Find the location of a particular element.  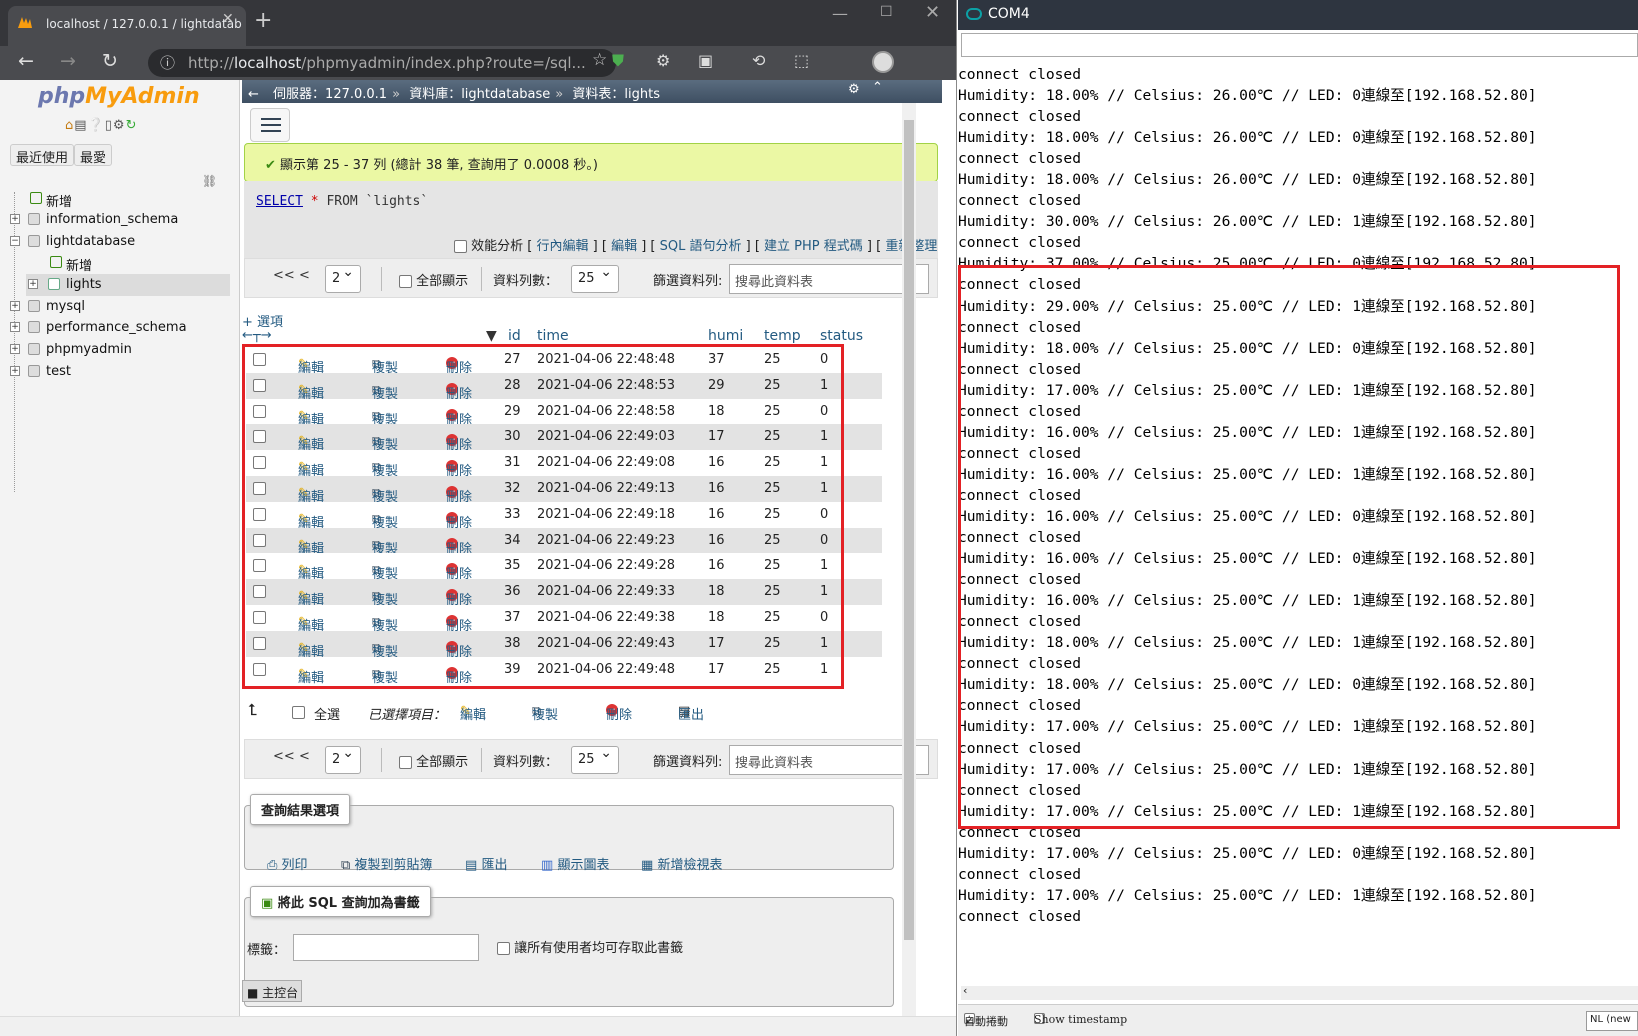

top-show-all-option: 全部顯示 is located at coordinates (433, 279).